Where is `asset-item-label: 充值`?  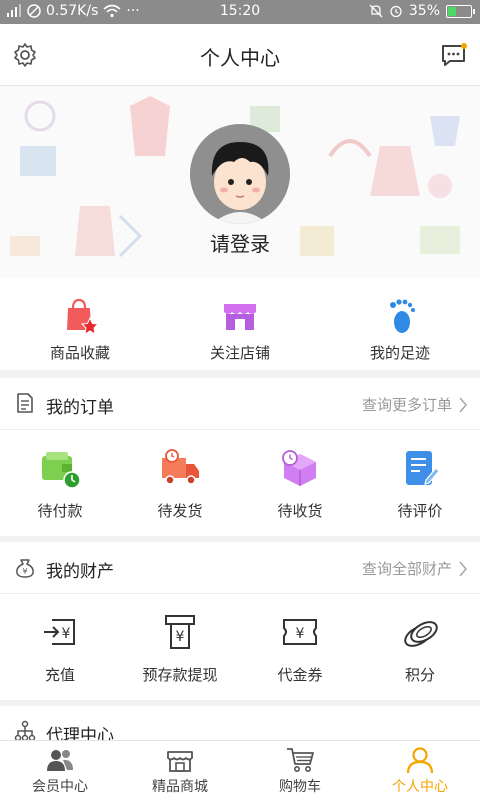 asset-item-label: 充值 is located at coordinates (59, 675).